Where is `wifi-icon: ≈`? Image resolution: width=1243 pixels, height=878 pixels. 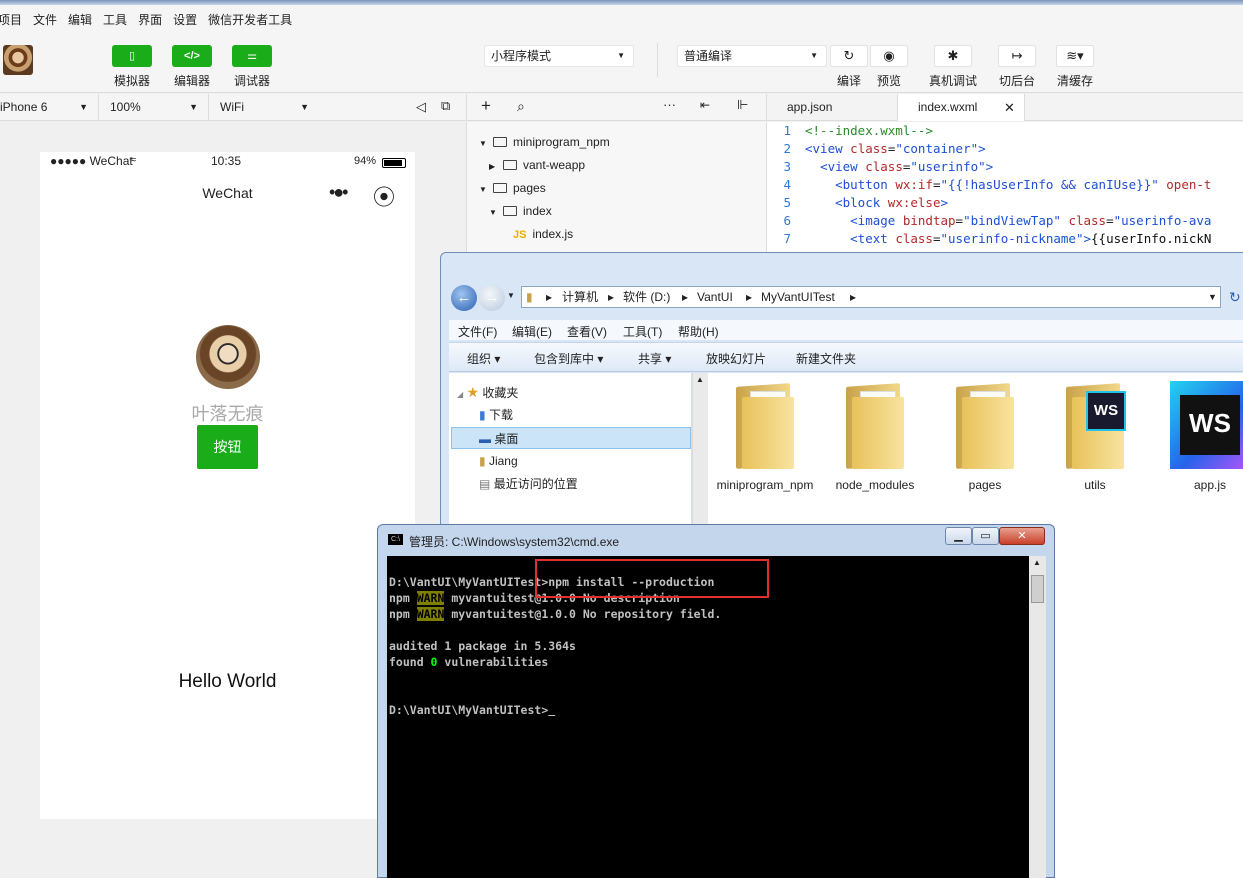
wifi-icon: ≈ is located at coordinates (133, 160).